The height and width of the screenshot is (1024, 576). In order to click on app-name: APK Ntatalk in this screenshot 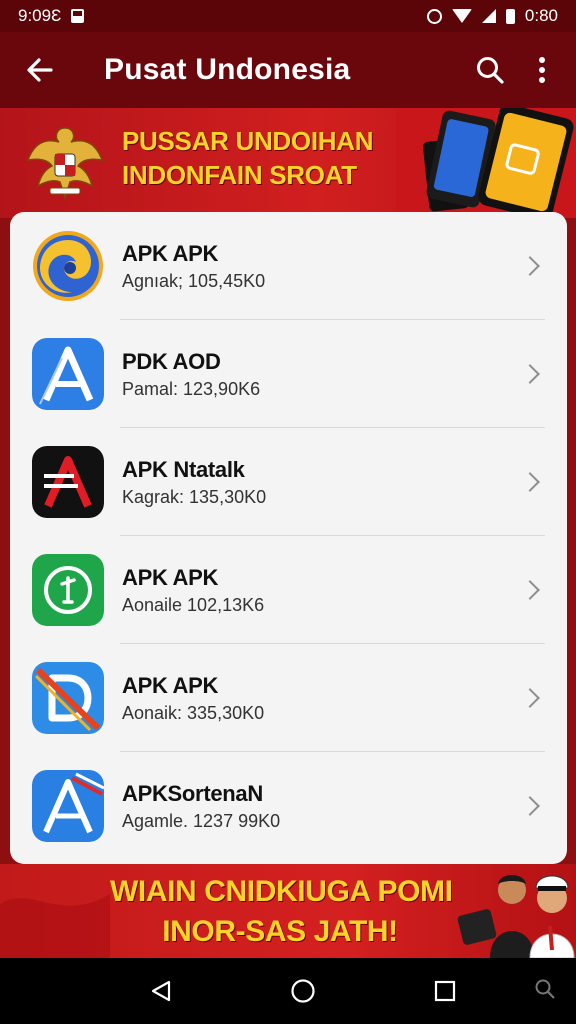, I will do `click(183, 469)`.